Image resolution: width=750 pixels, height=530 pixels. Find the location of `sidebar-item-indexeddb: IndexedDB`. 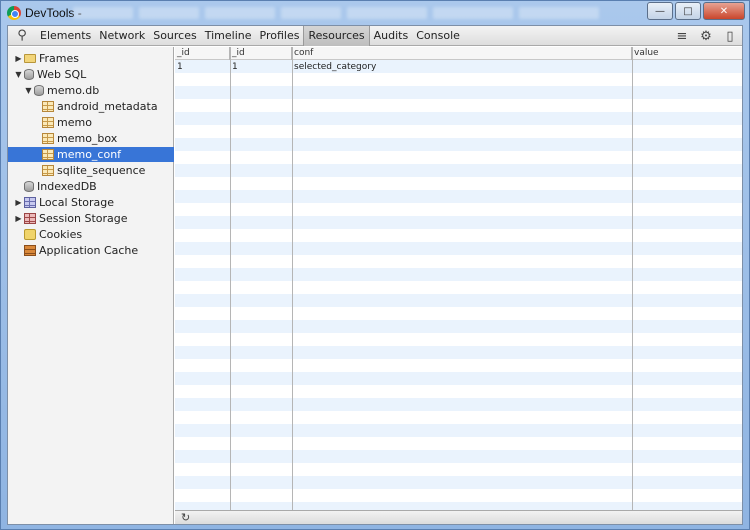

sidebar-item-indexeddb: IndexedDB is located at coordinates (91, 186).